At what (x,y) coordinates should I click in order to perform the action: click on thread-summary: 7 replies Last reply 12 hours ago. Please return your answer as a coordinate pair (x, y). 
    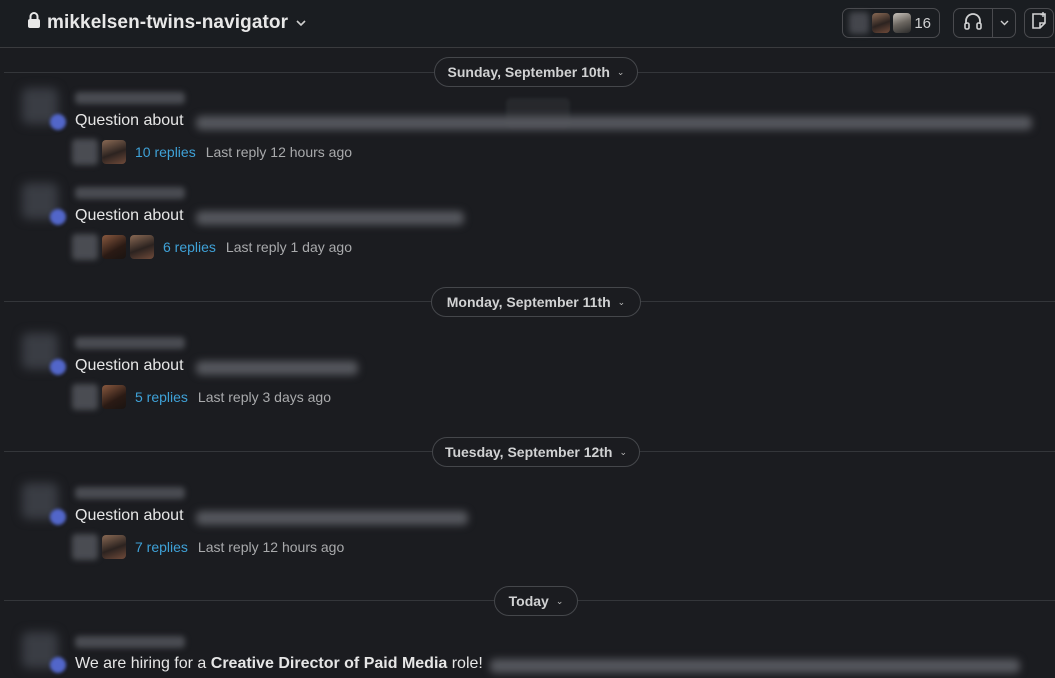
    Looking at the image, I should click on (208, 547).